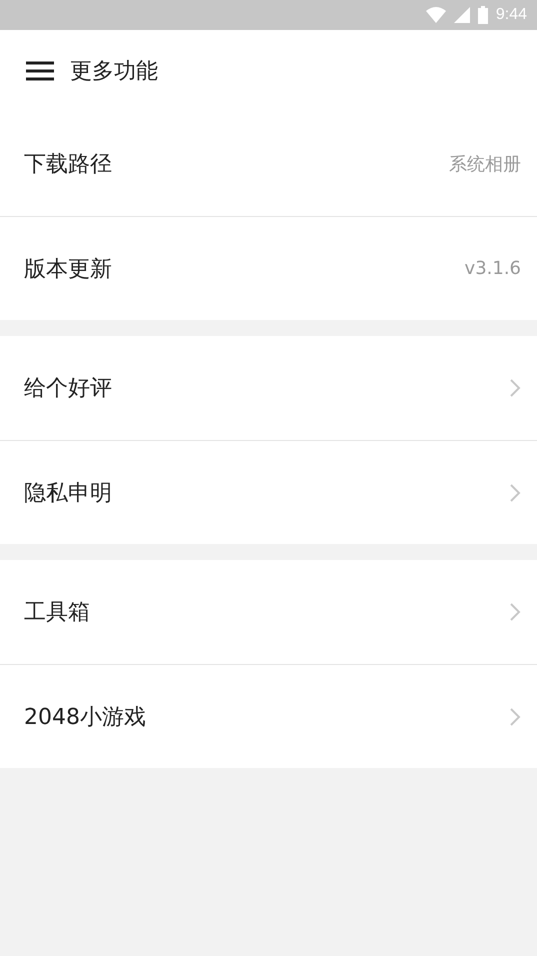 The image size is (537, 956). What do you see at coordinates (462, 15) in the screenshot?
I see `signal-icon` at bounding box center [462, 15].